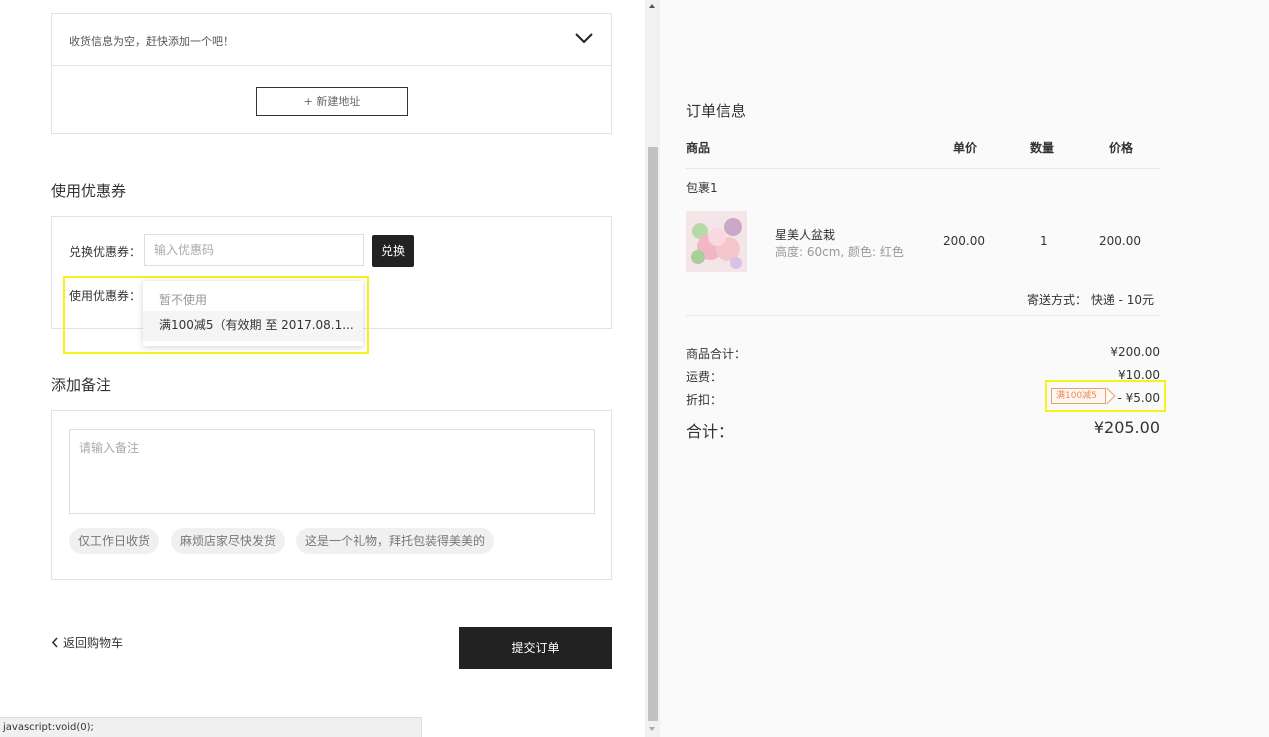 This screenshot has height=737, width=1269. Describe the element at coordinates (652, 729) in the screenshot. I see `scroll-down-arrow-icon` at that location.